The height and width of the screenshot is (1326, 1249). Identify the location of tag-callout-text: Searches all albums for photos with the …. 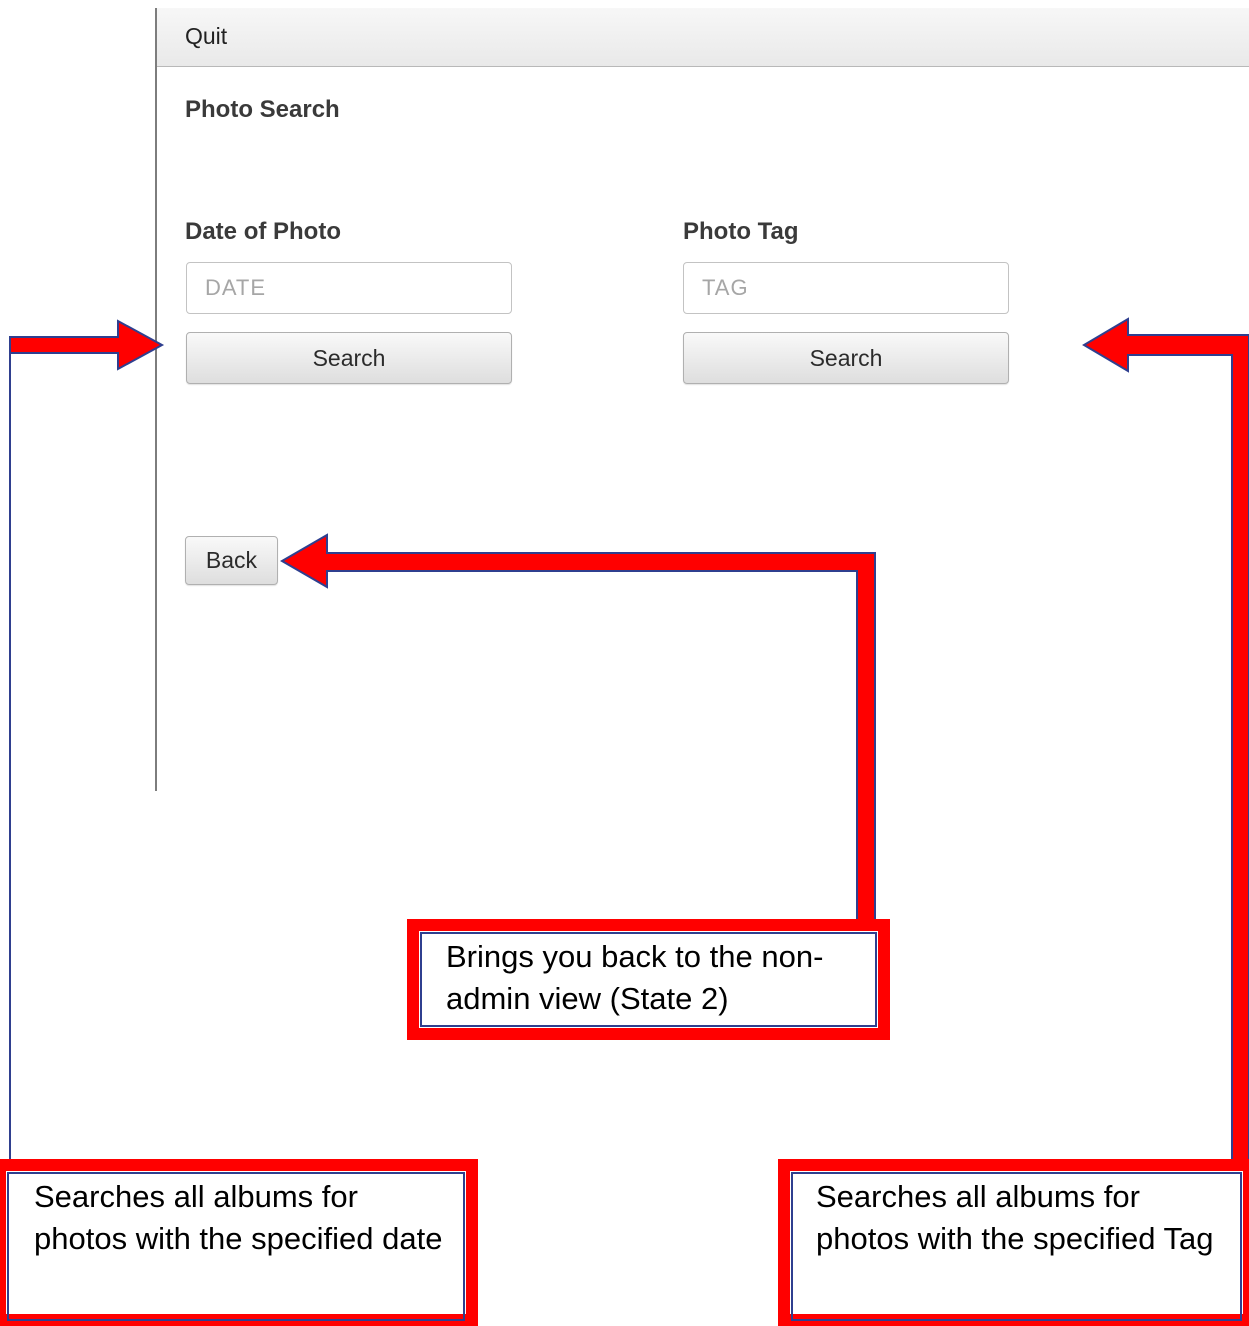
(1015, 1217).